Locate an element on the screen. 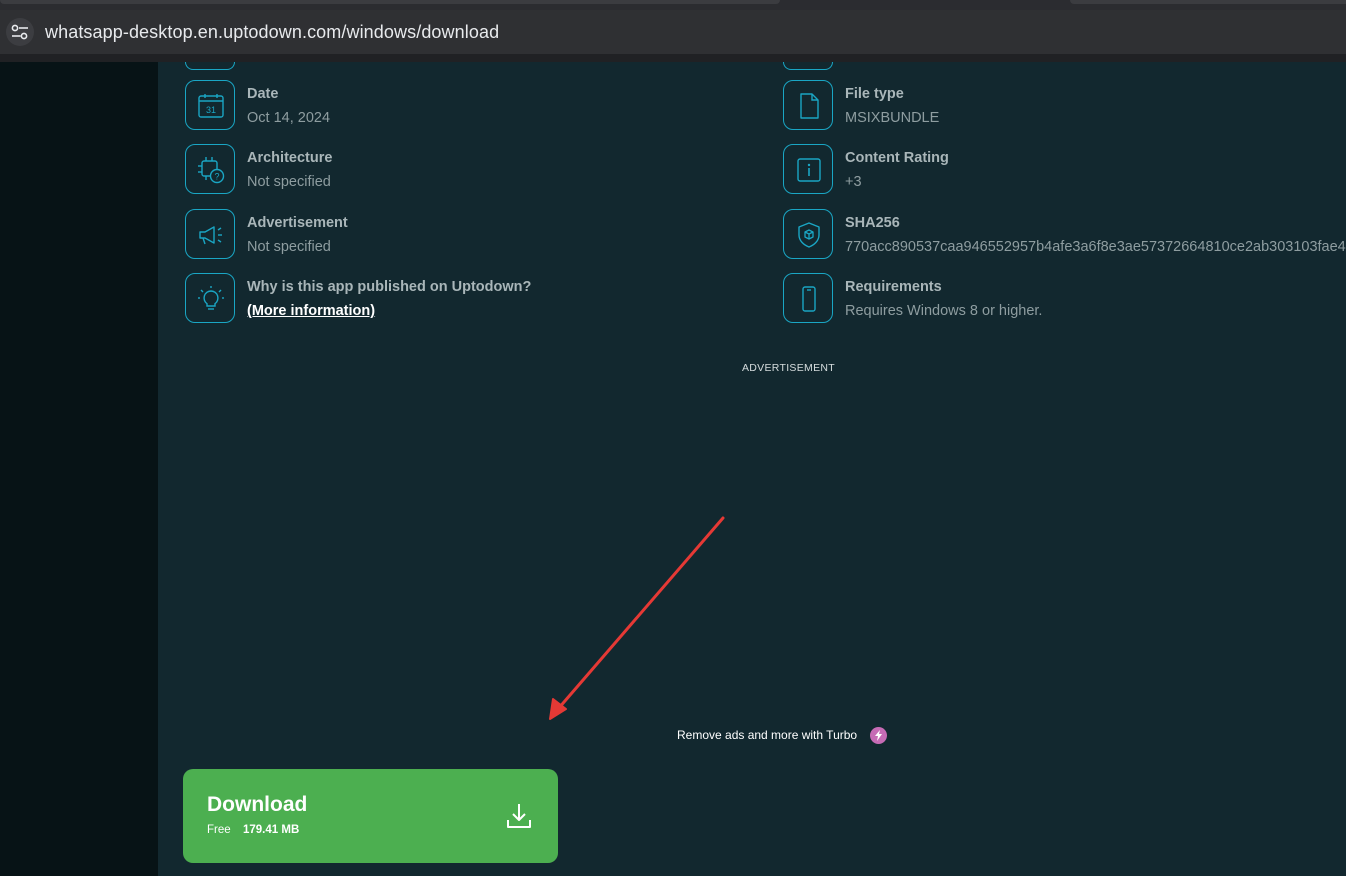  lightning-icon is located at coordinates (878, 735).